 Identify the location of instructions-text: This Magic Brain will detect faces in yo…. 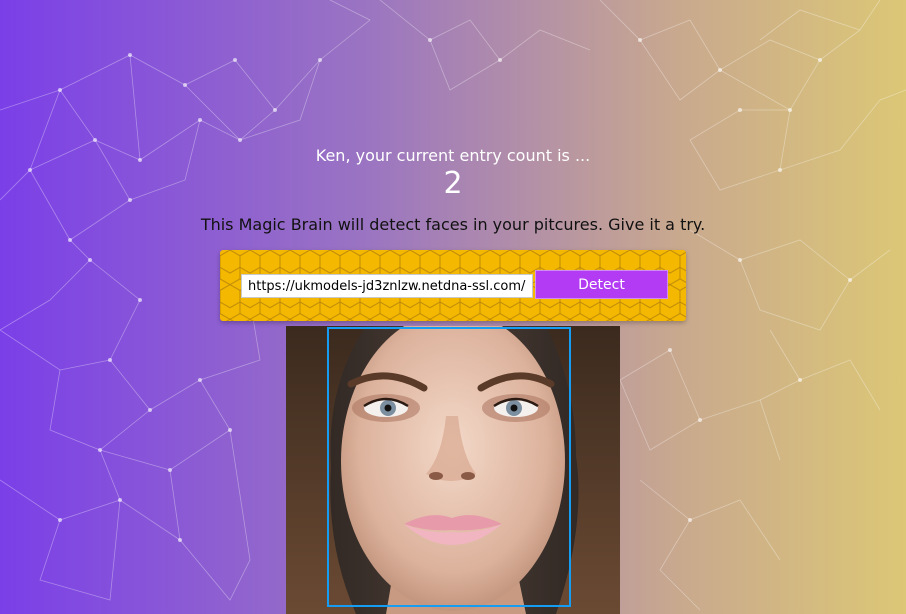
(453, 224).